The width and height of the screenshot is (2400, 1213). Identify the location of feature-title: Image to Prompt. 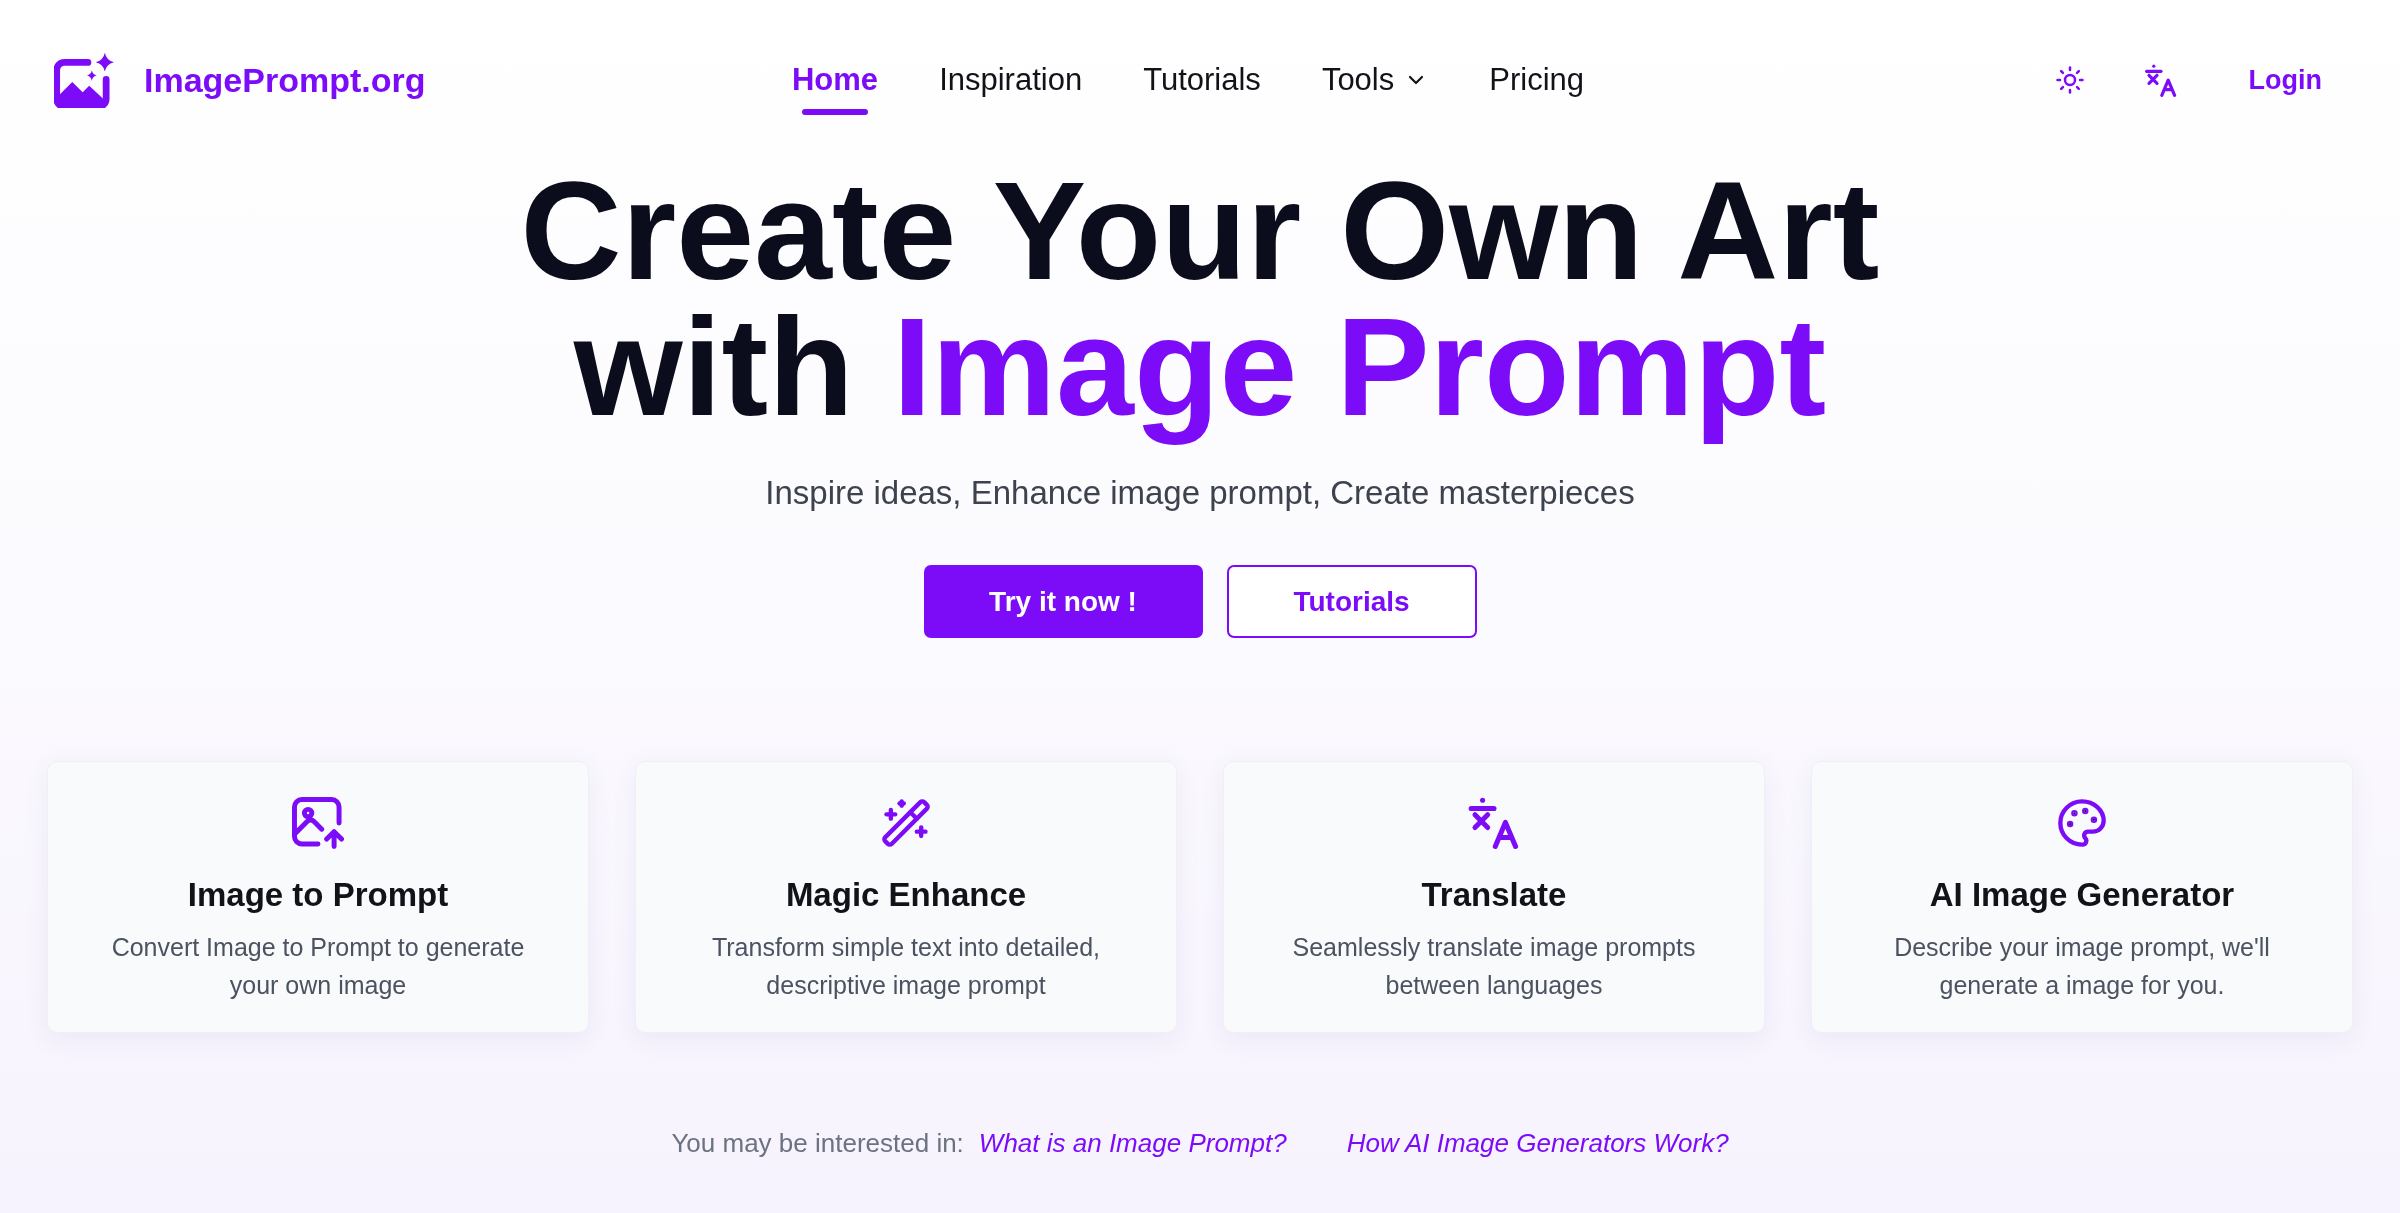
(318, 895).